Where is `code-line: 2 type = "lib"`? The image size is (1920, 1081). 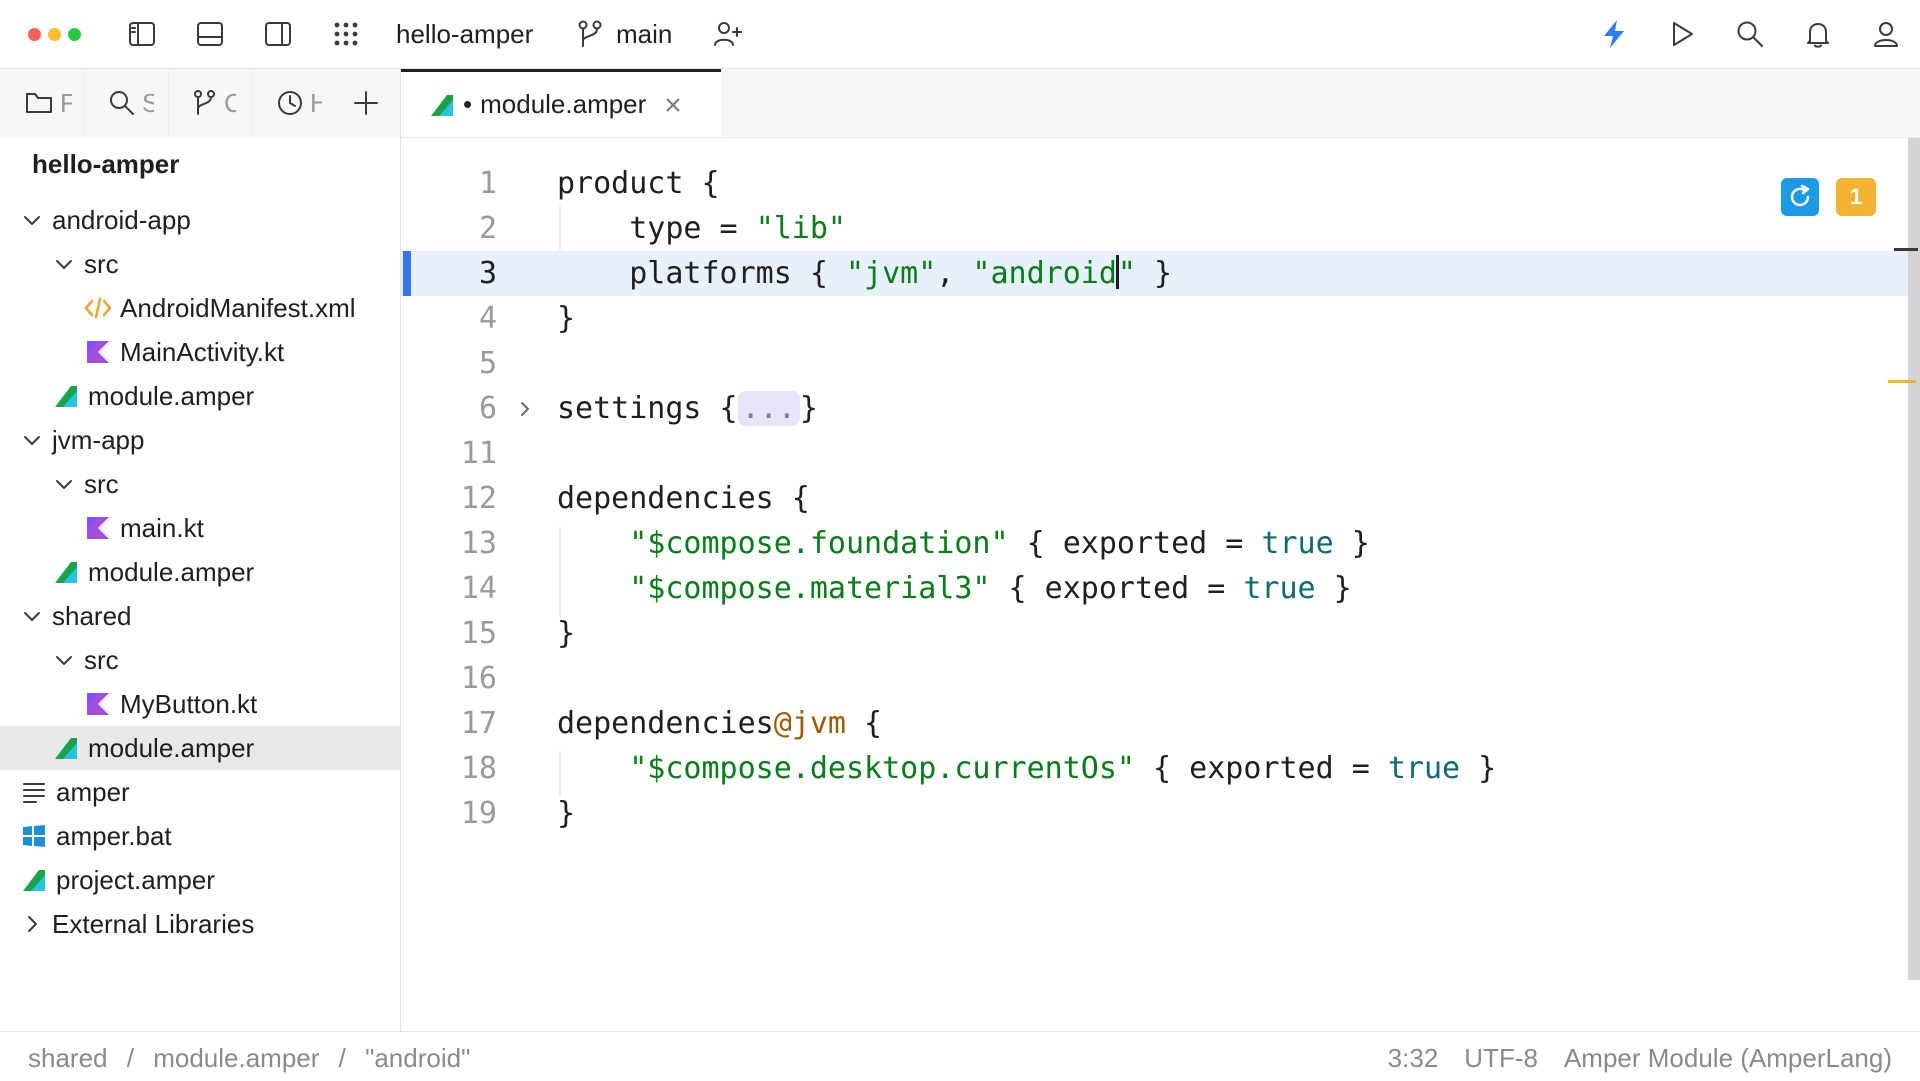 code-line: 2 type = "lib" is located at coordinates (1160, 228).